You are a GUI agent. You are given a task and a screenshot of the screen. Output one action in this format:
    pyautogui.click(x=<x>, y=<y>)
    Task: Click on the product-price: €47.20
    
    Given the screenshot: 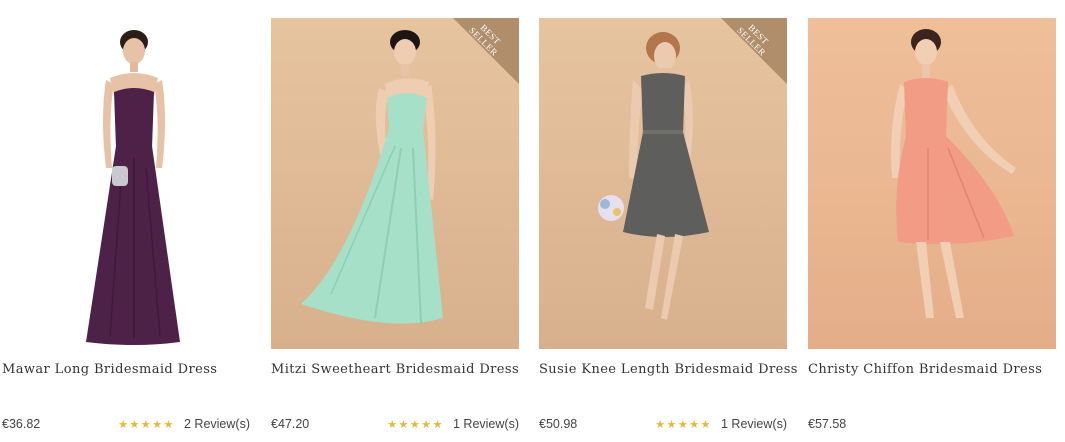 What is the action you would take?
    pyautogui.click(x=290, y=424)
    